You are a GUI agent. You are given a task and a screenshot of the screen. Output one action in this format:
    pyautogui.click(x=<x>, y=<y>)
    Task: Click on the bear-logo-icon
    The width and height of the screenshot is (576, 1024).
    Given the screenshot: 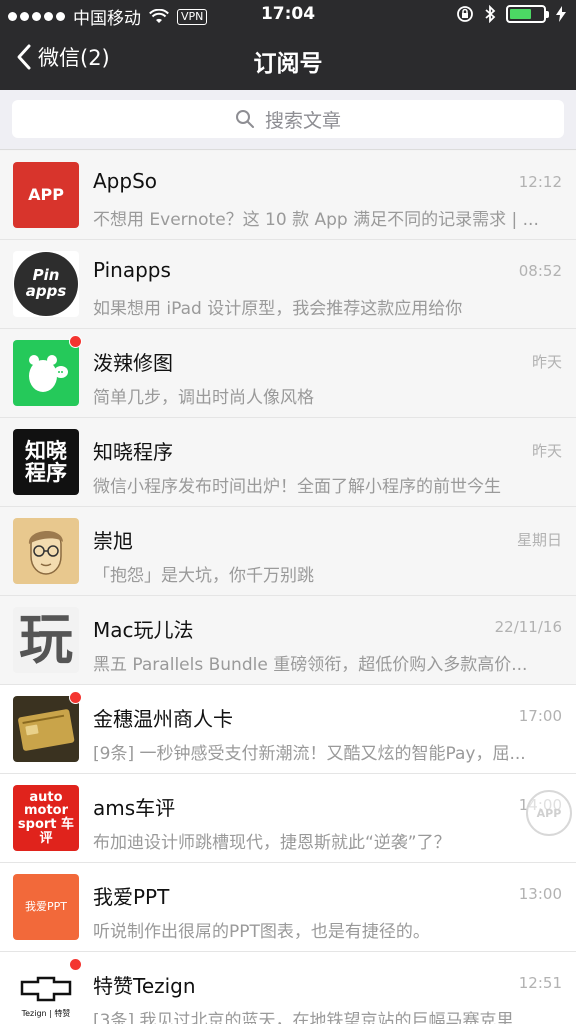 What is the action you would take?
    pyautogui.click(x=48, y=373)
    